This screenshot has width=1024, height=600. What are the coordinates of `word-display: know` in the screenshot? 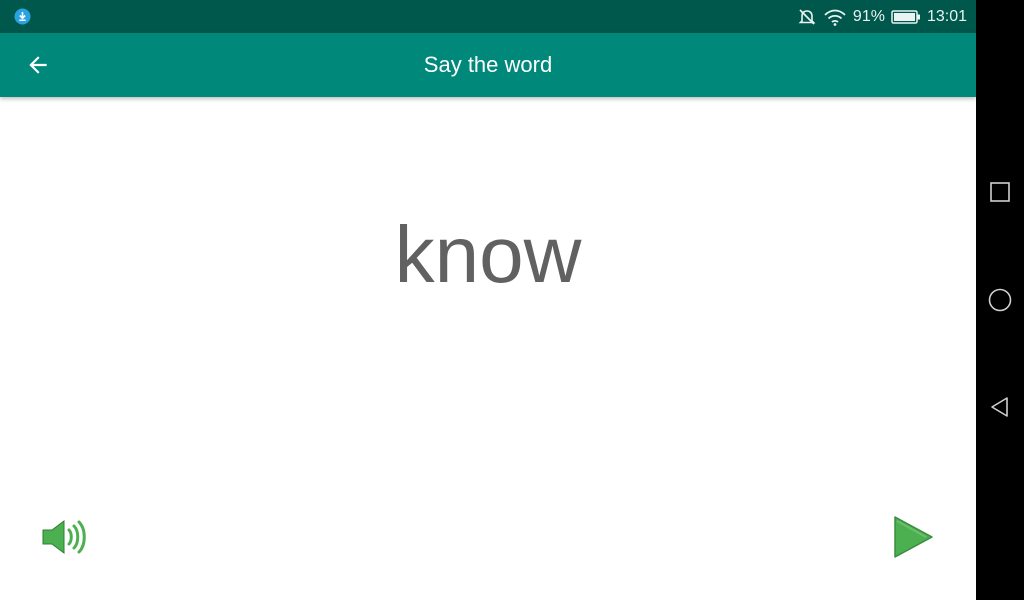 It's located at (488, 254).